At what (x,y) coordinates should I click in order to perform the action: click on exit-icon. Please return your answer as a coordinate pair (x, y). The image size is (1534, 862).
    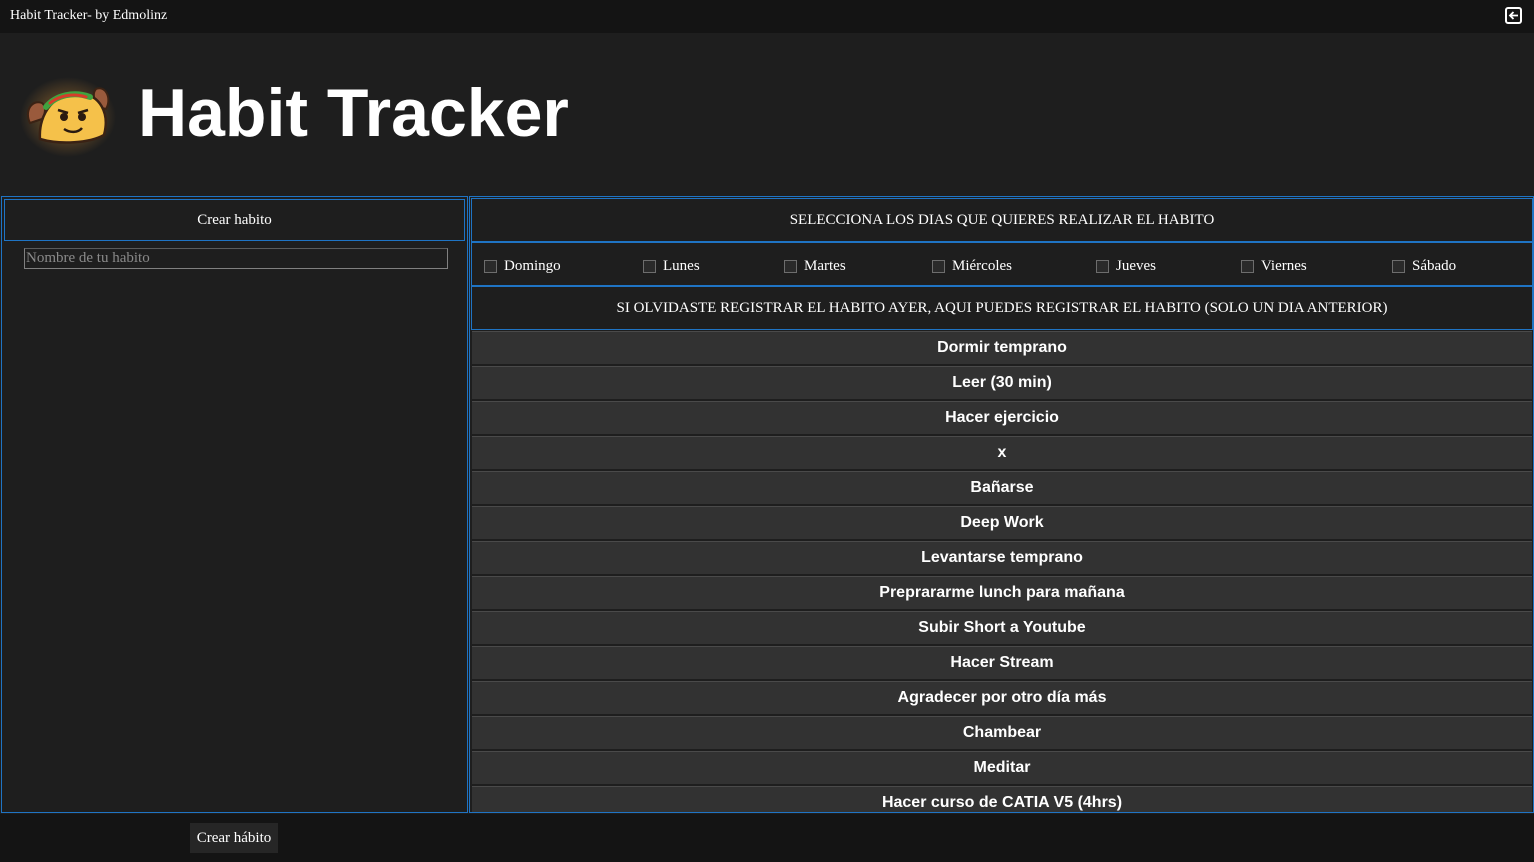
    Looking at the image, I should click on (1513, 15).